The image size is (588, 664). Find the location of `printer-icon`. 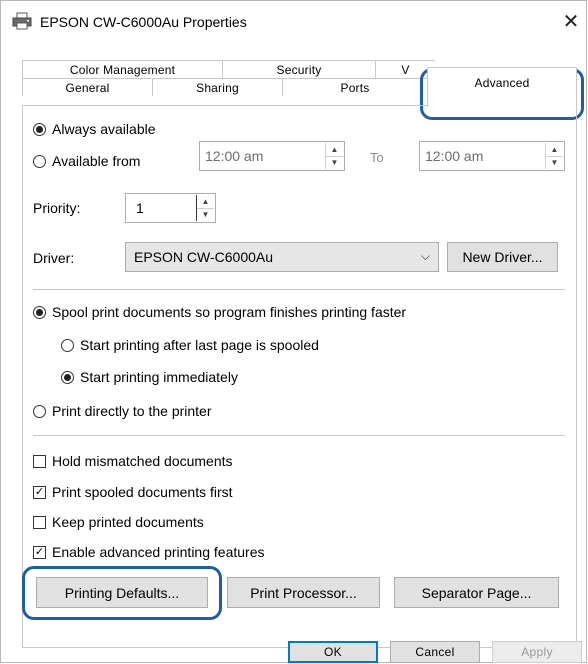

printer-icon is located at coordinates (22, 22).